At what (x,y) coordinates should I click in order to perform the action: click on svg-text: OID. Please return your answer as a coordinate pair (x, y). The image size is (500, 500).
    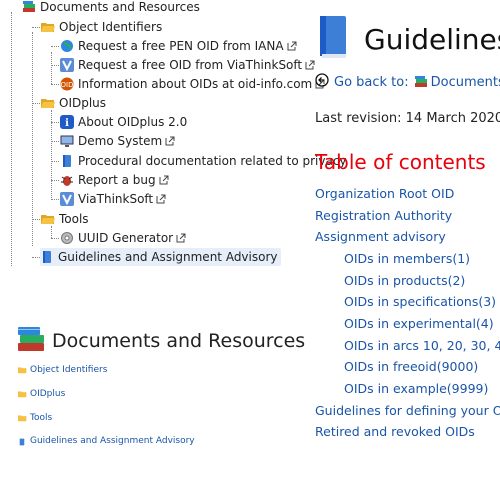
    Looking at the image, I should click on (67, 85).